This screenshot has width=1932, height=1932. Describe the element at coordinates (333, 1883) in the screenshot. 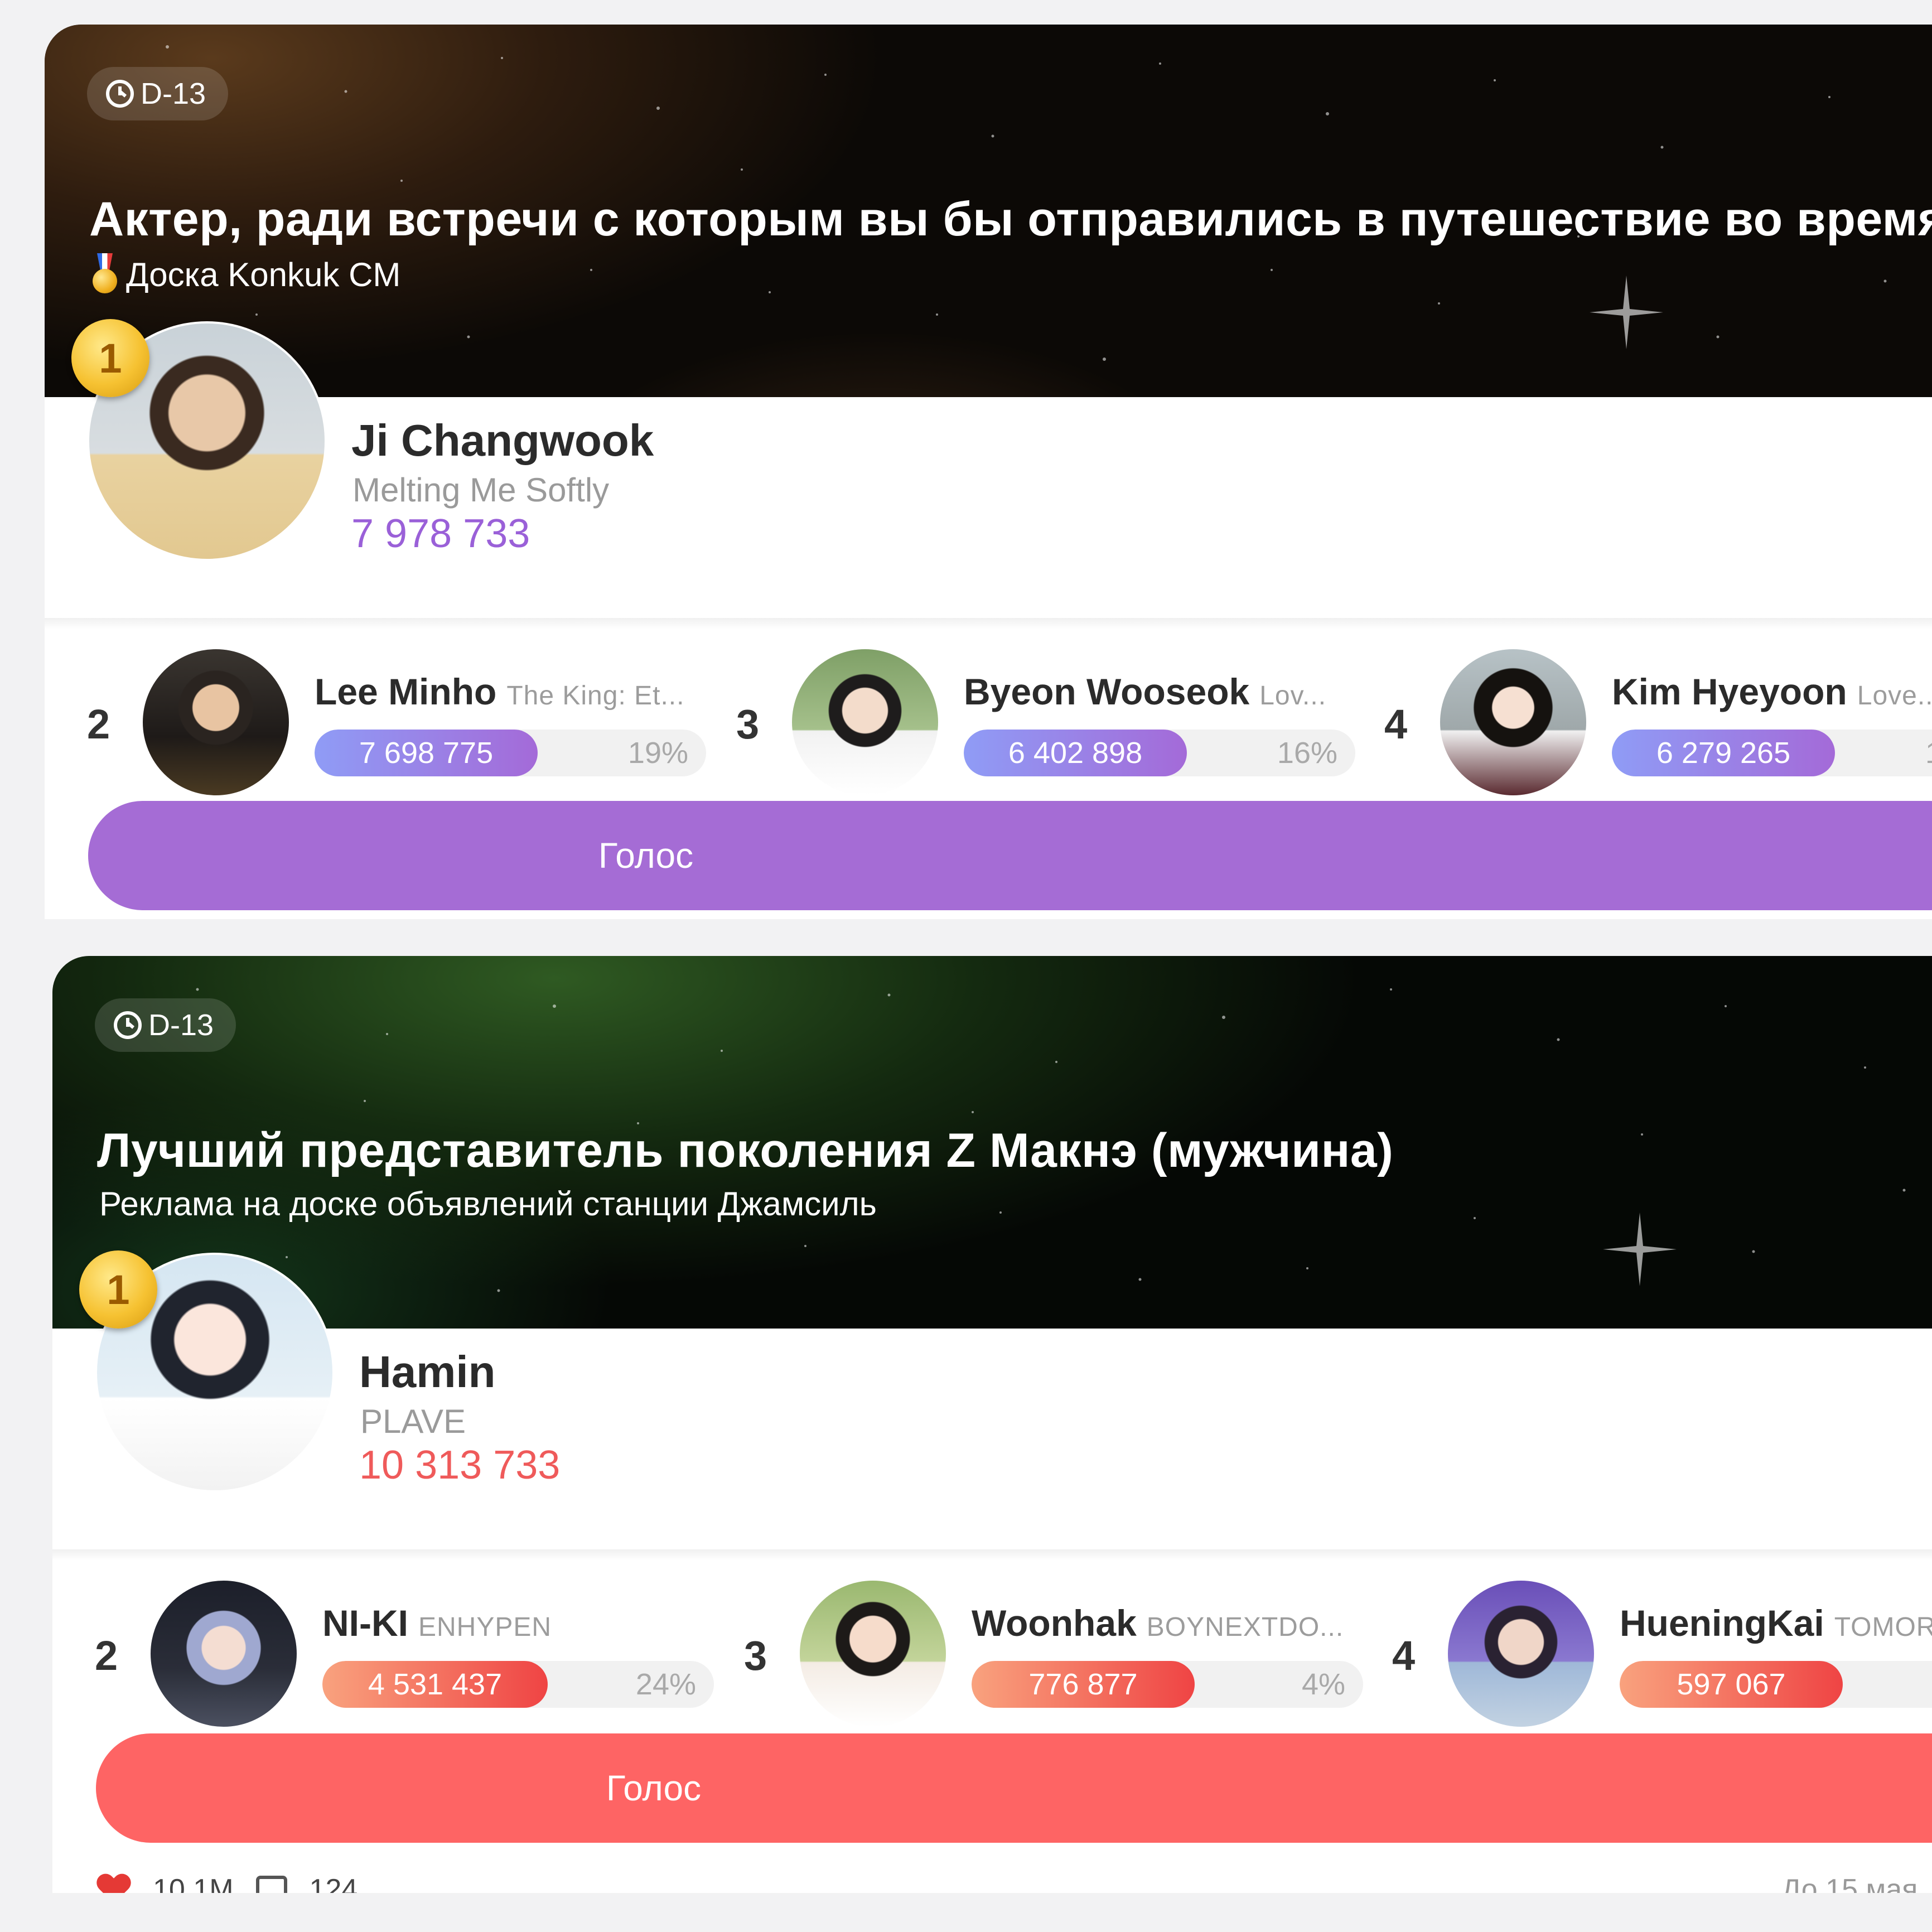

I see `comments-count: 124` at that location.